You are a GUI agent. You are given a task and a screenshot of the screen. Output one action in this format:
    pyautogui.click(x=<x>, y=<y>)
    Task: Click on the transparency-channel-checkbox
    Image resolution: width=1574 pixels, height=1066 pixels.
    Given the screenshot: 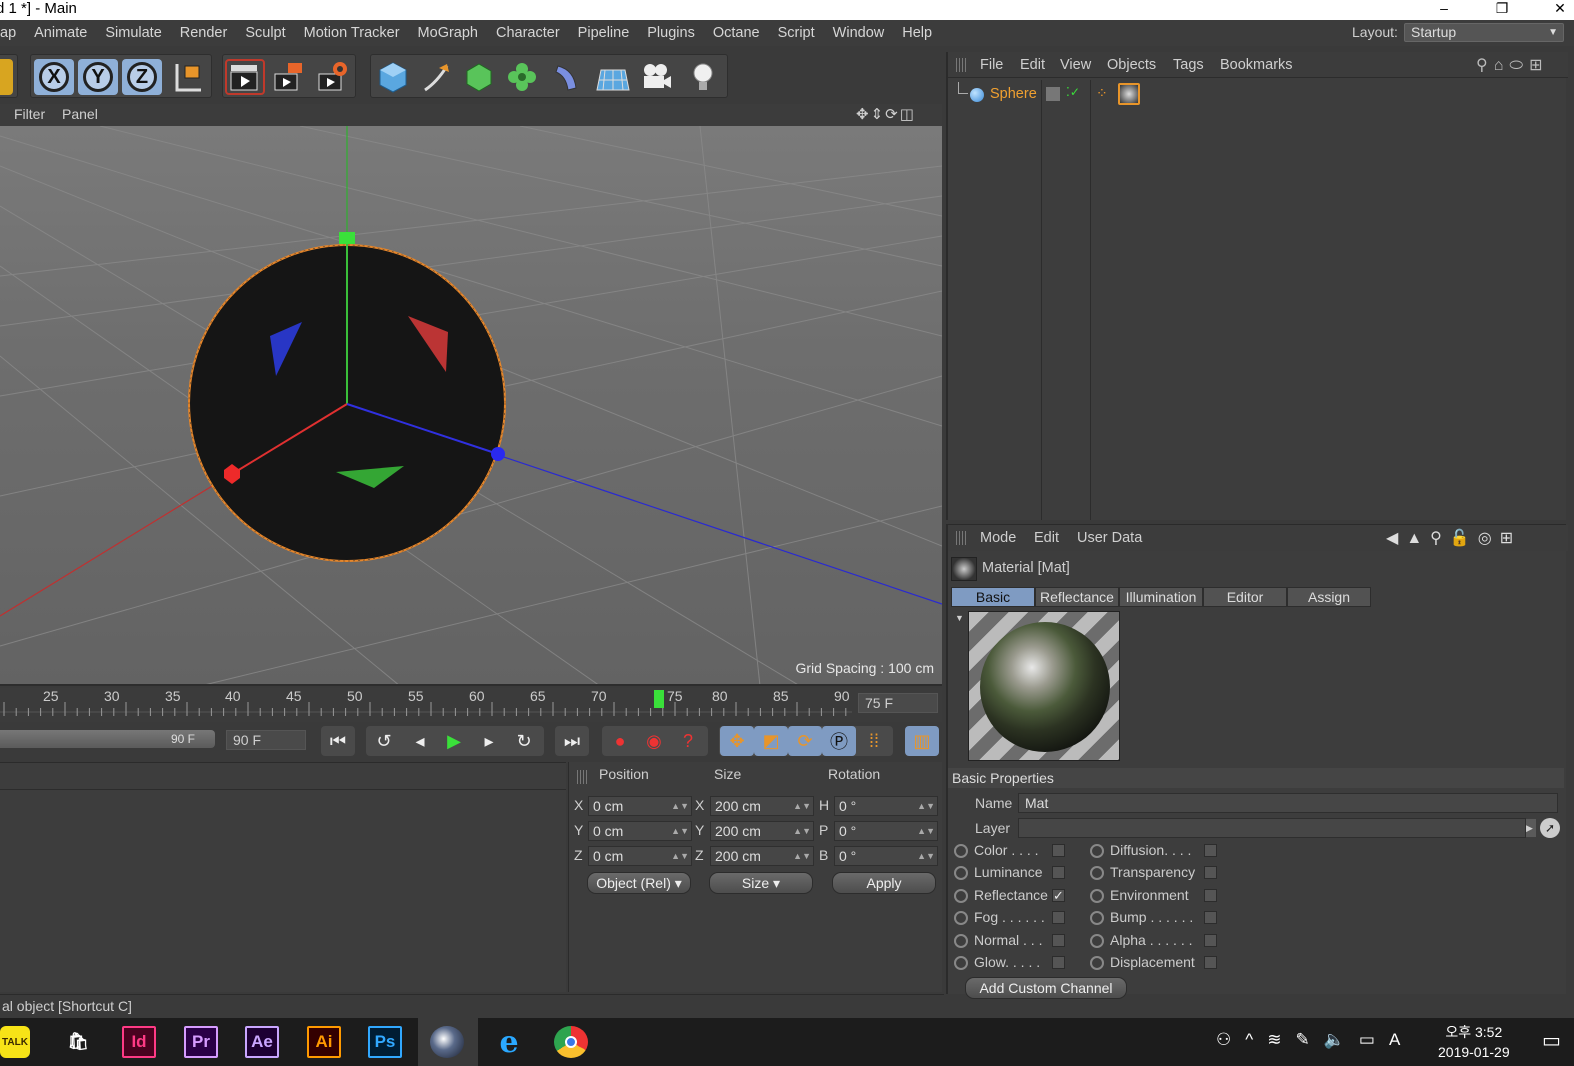 What is the action you would take?
    pyautogui.click(x=1210, y=872)
    